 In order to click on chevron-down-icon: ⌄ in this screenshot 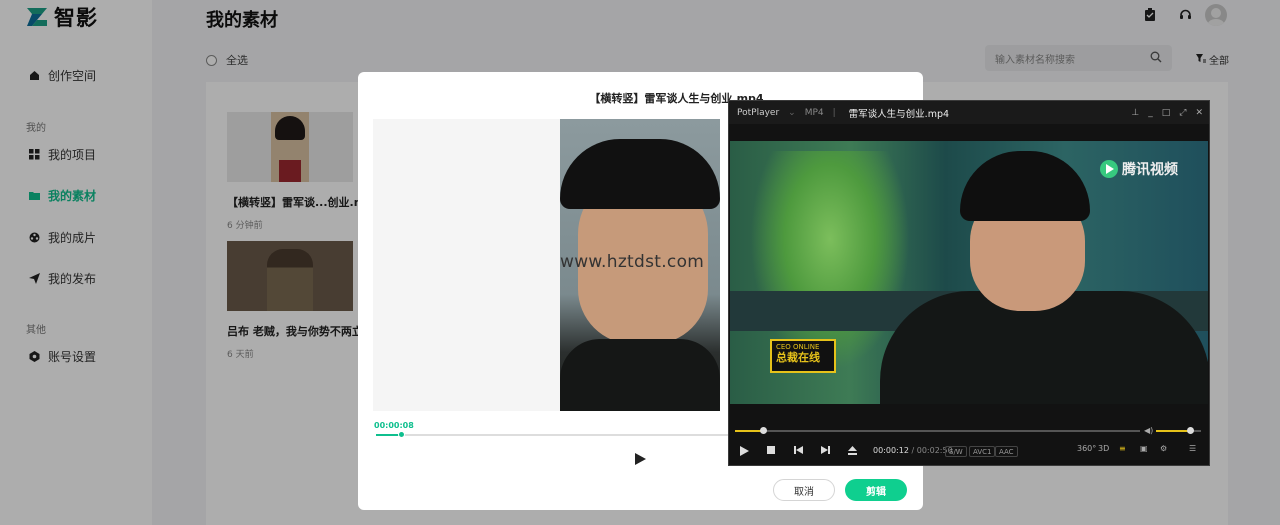, I will do `click(792, 112)`.